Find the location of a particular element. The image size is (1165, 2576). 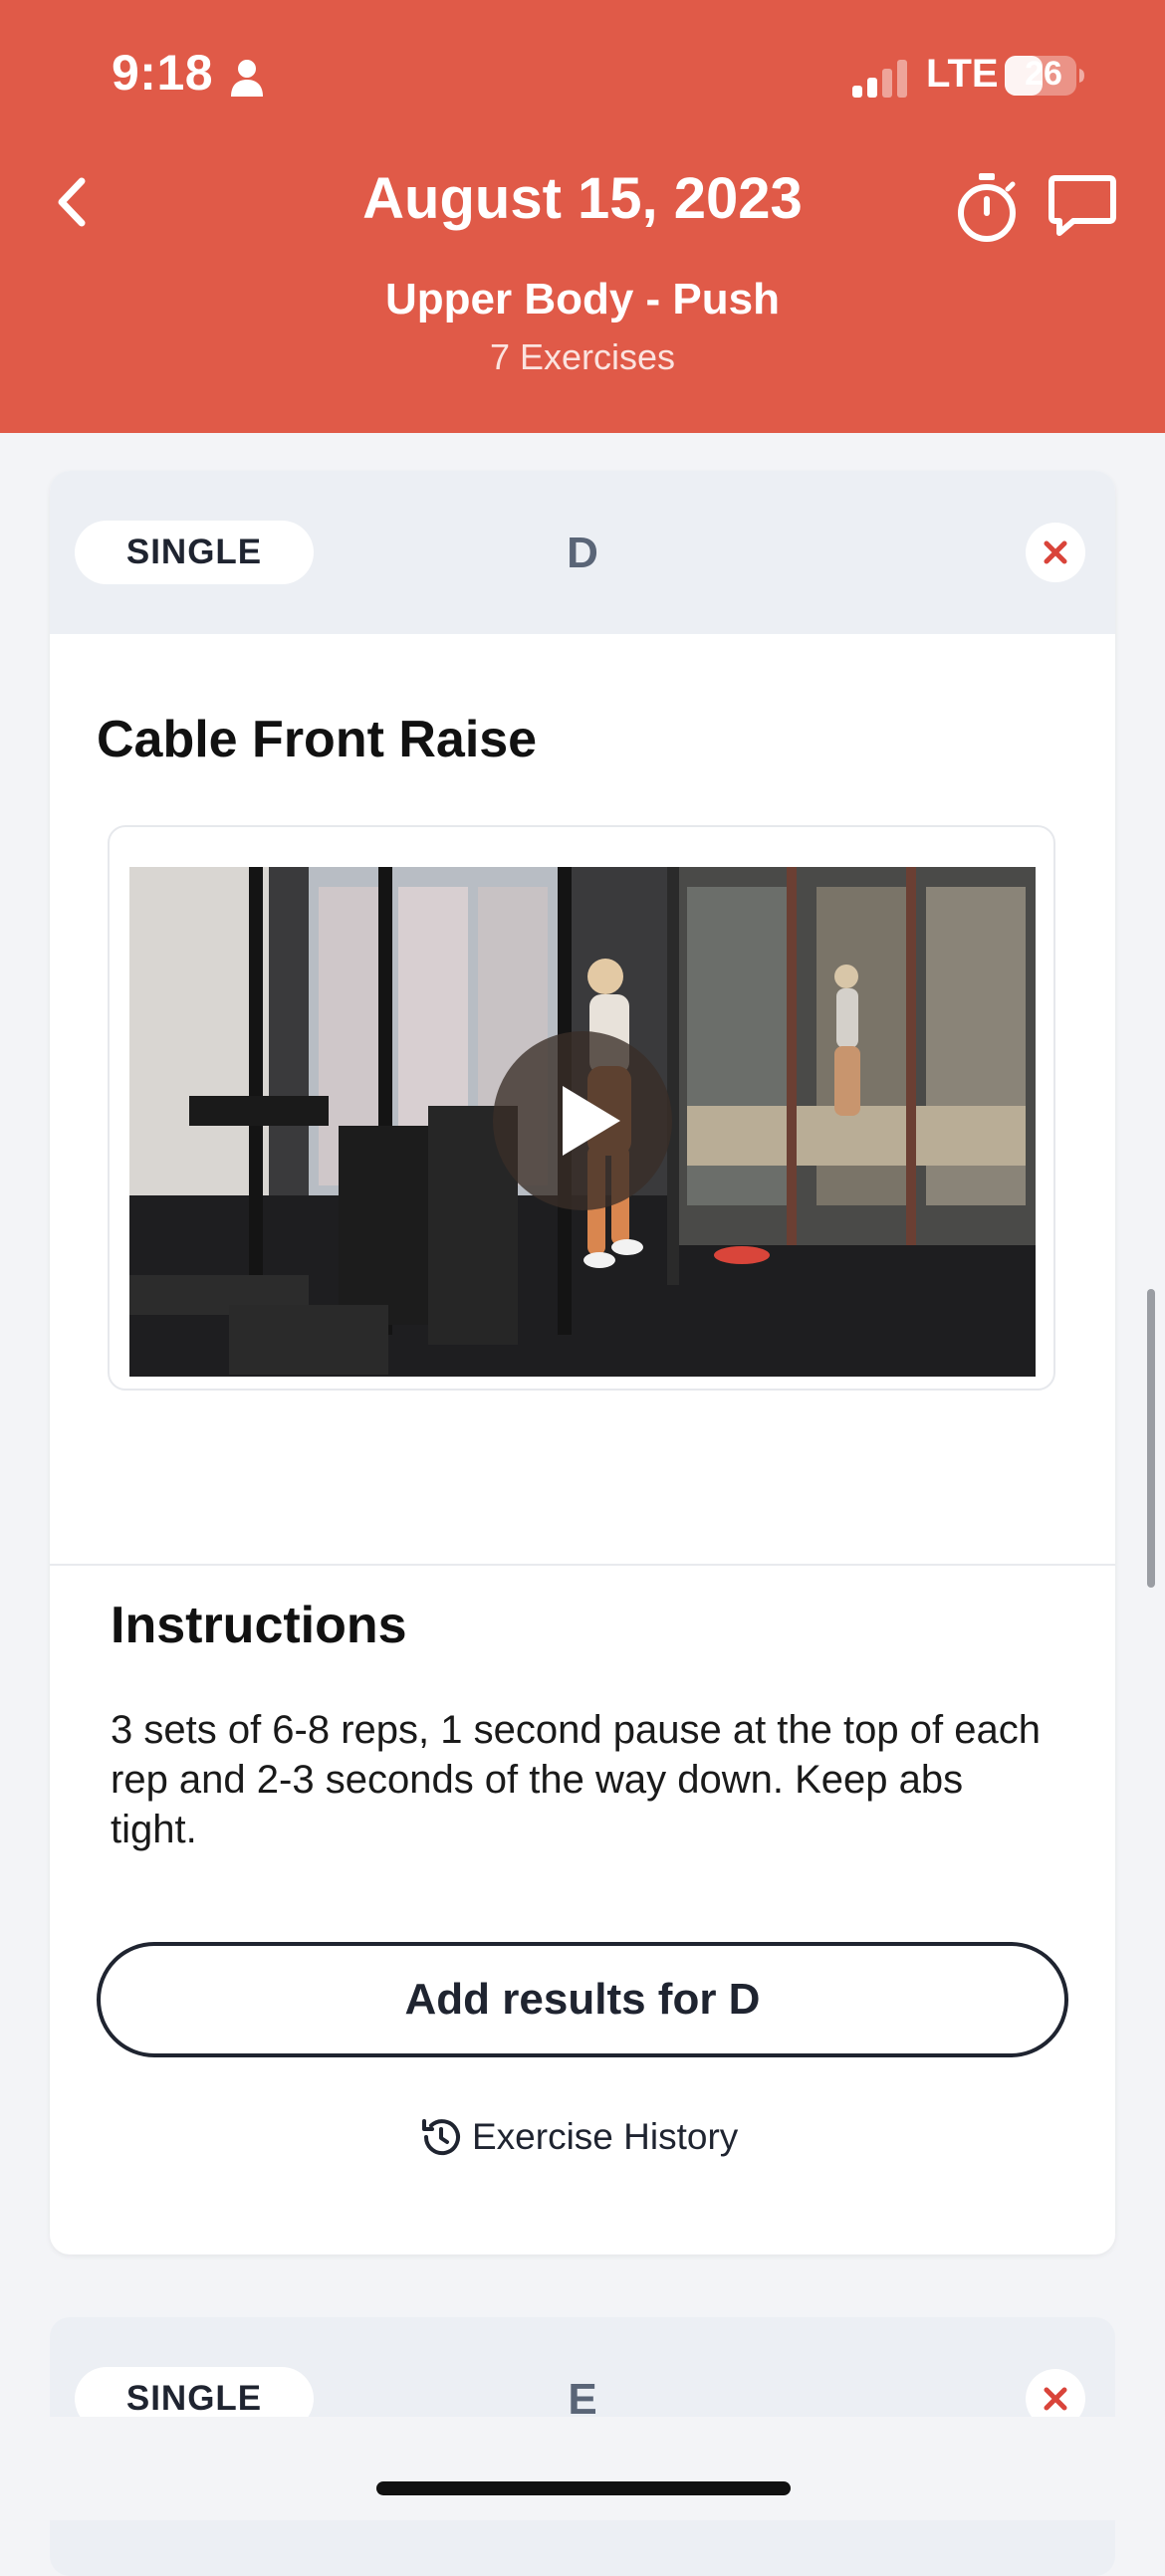

message-icon is located at coordinates (1083, 206).